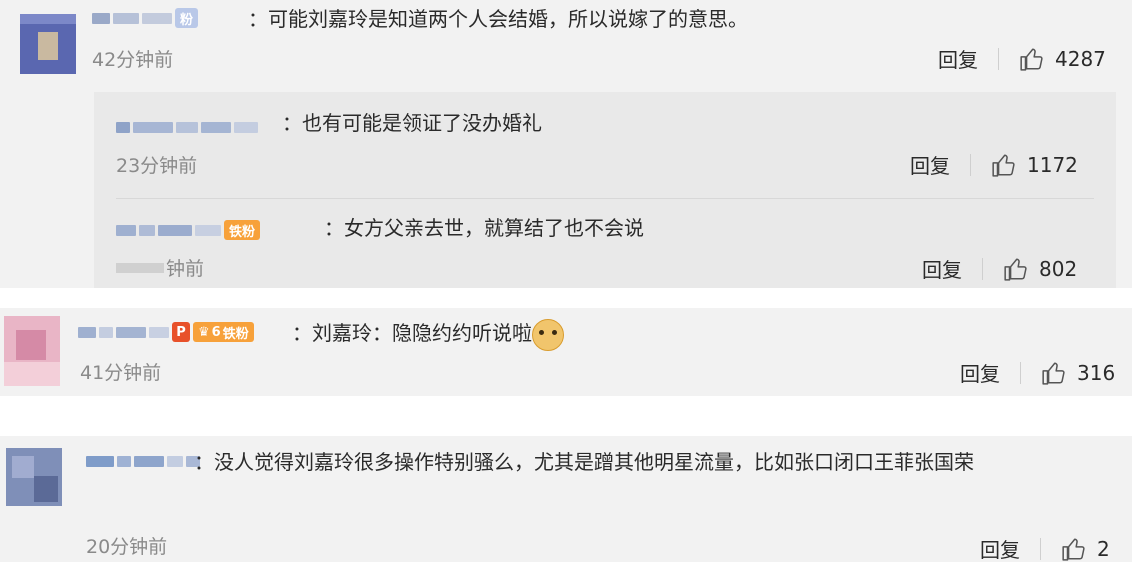 This screenshot has width=1132, height=563. Describe the element at coordinates (484, 228) in the screenshot. I see `reply-text: ：女方父亲去世，就算结了也不会说` at that location.